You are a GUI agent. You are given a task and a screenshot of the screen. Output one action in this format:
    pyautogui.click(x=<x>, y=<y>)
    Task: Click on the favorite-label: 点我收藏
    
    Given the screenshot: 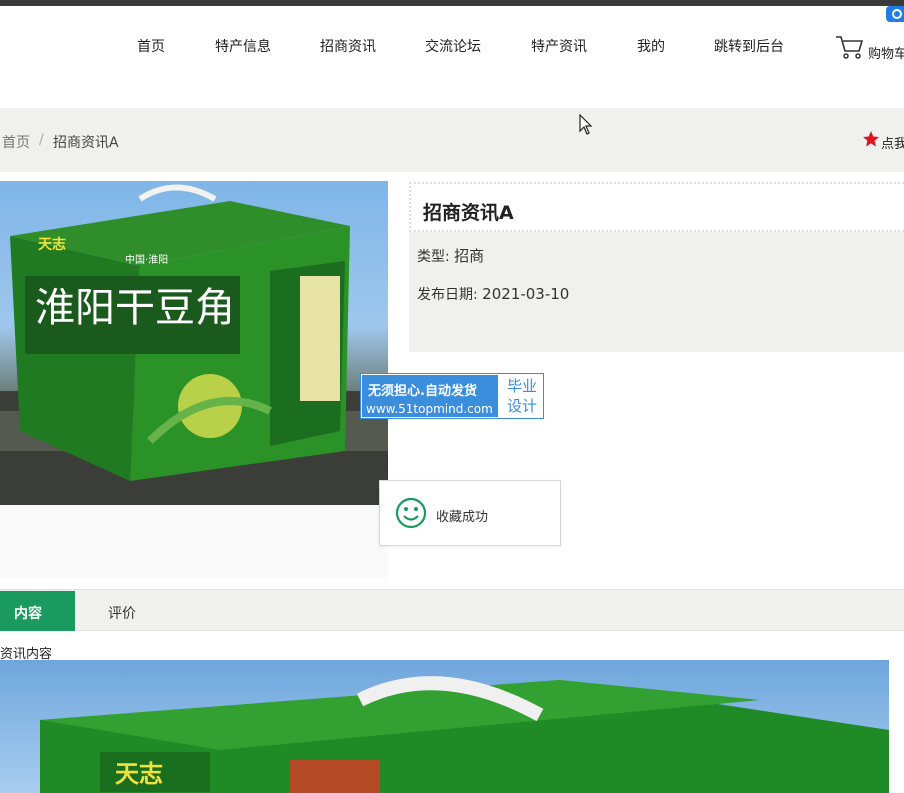 What is the action you would take?
    pyautogui.click(x=892, y=144)
    